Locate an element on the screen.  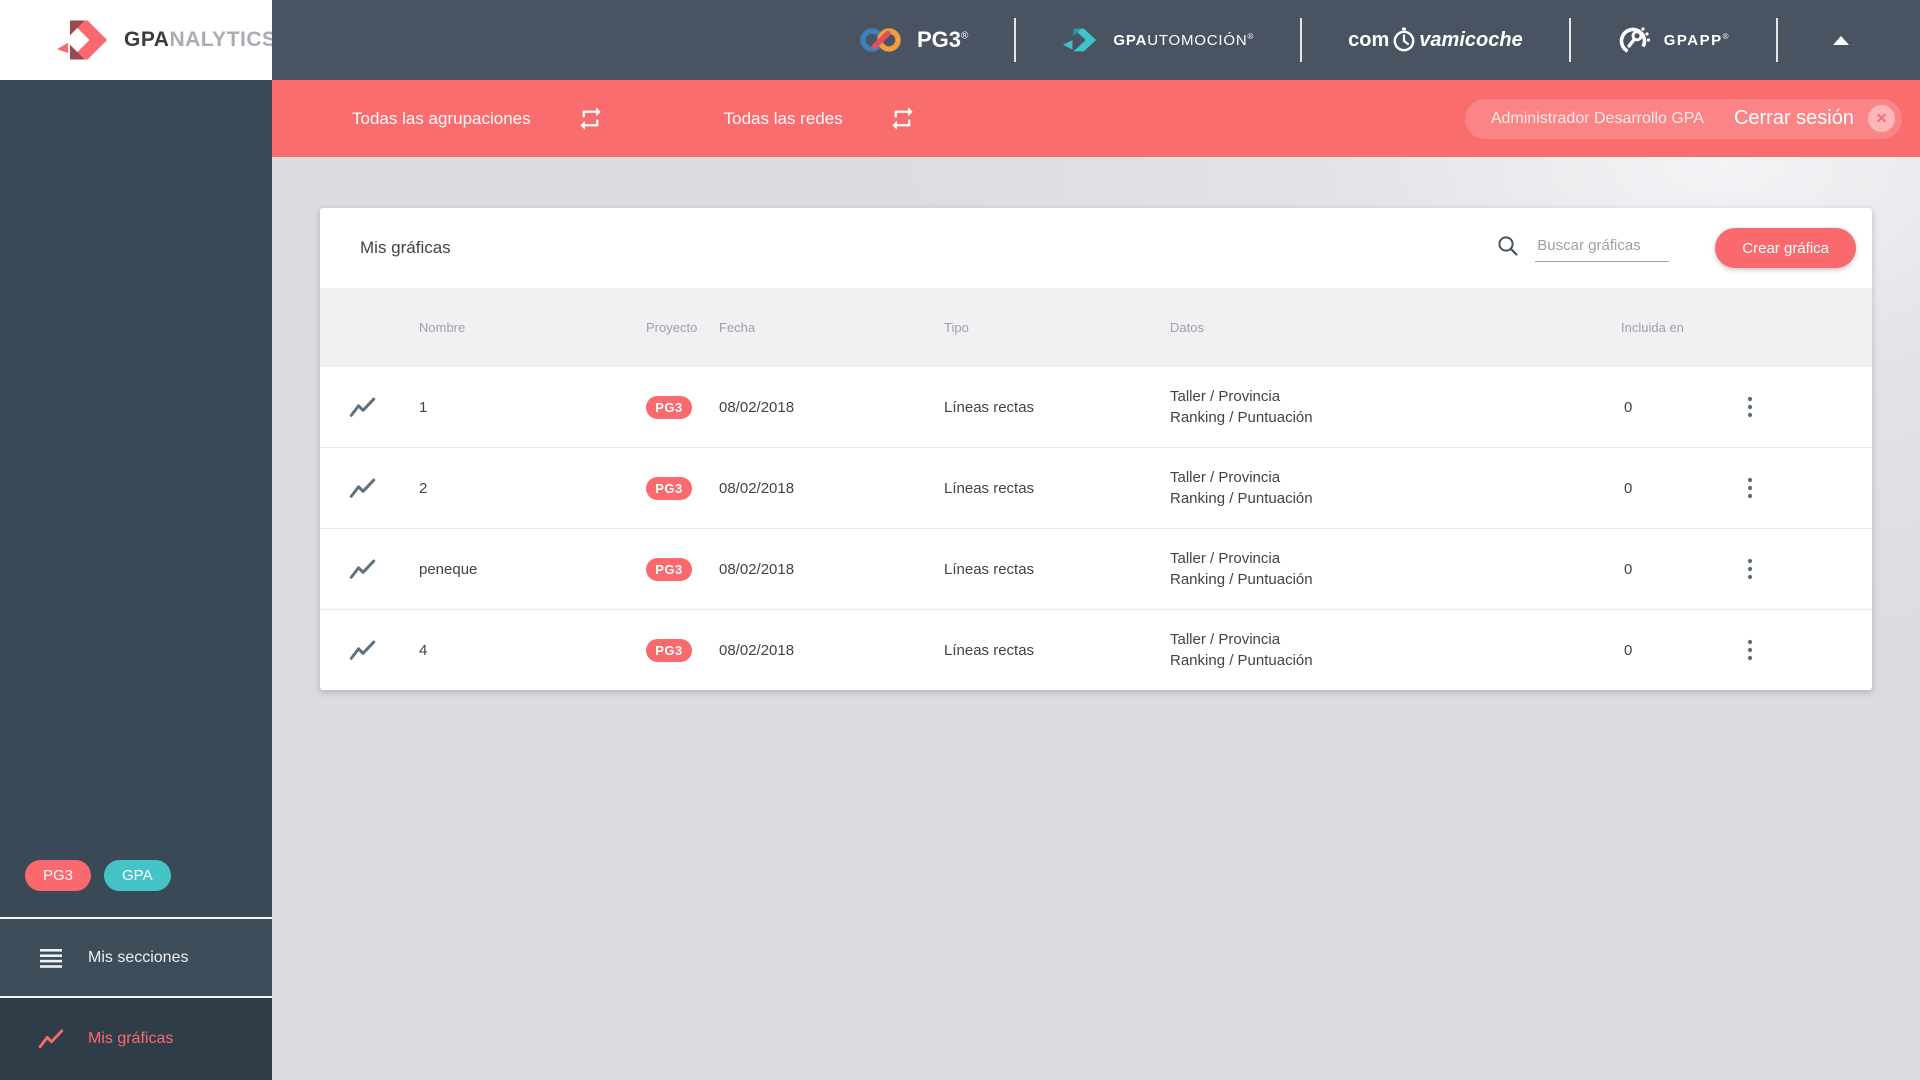
page-title: Mis gráficas is located at coordinates (405, 247).